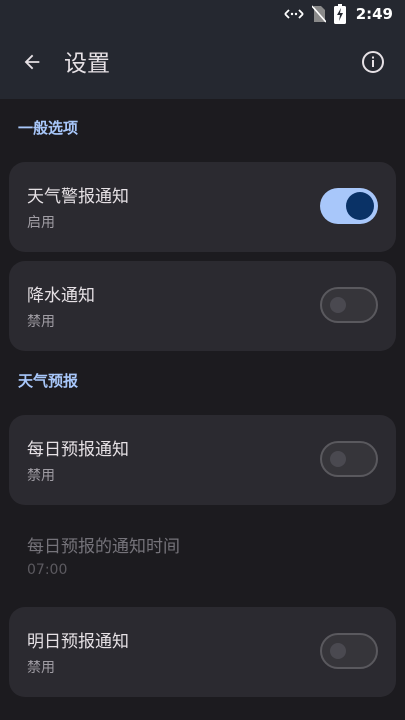 The image size is (405, 720). I want to click on no-sim-icon, so click(318, 14).